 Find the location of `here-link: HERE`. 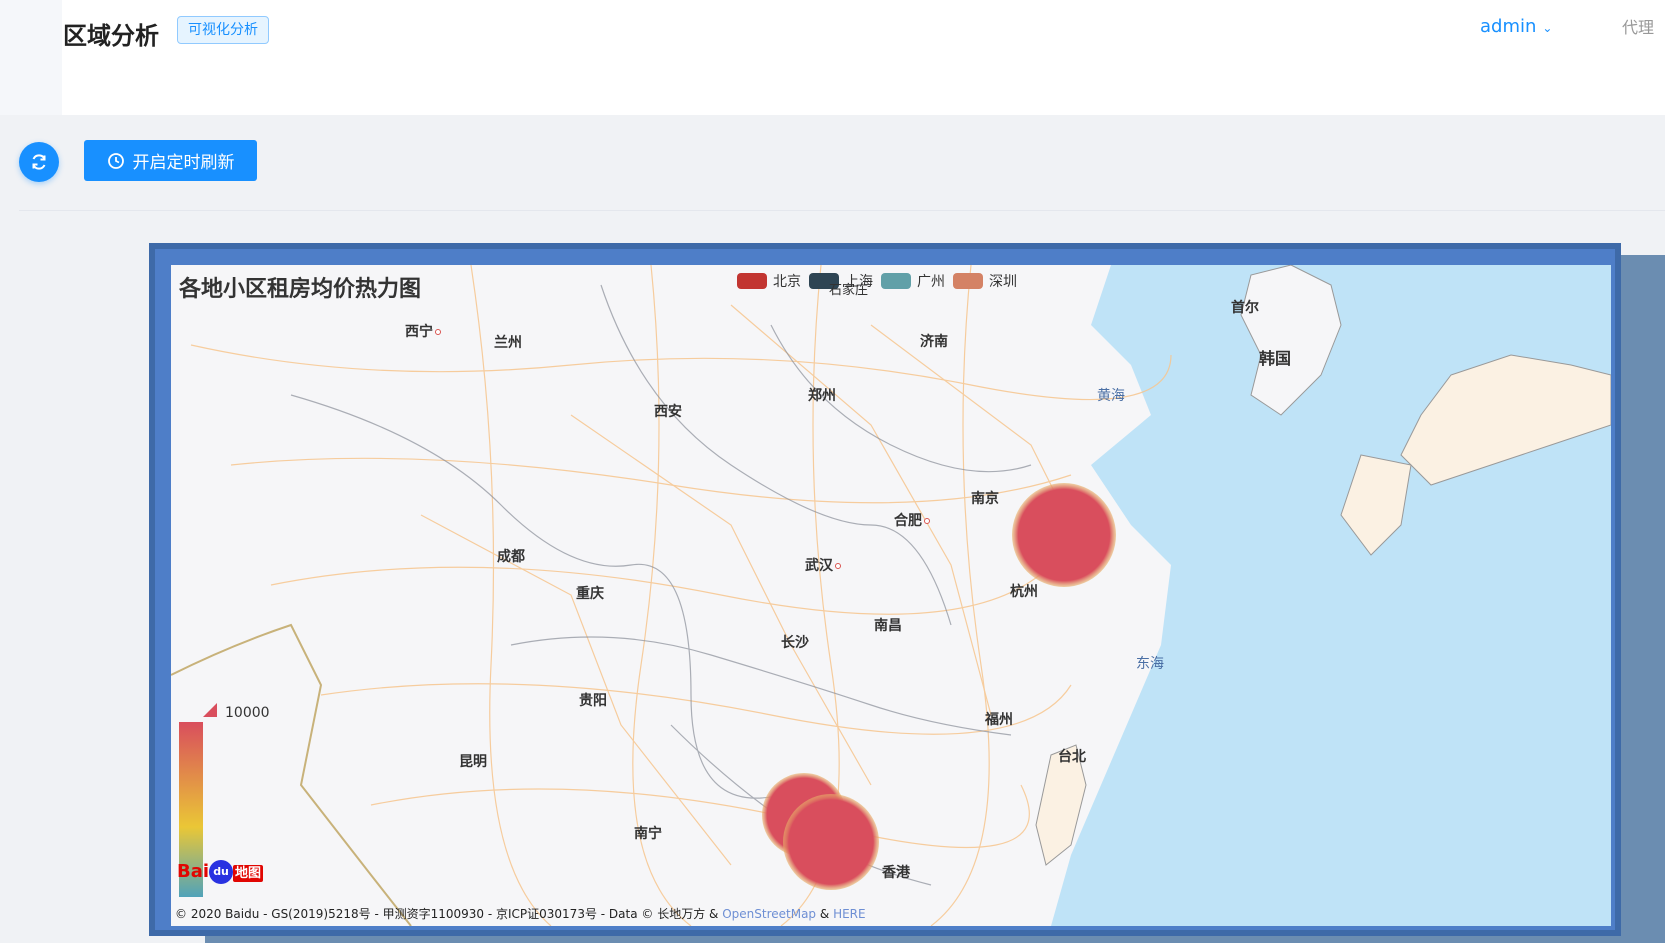

here-link: HERE is located at coordinates (849, 914).